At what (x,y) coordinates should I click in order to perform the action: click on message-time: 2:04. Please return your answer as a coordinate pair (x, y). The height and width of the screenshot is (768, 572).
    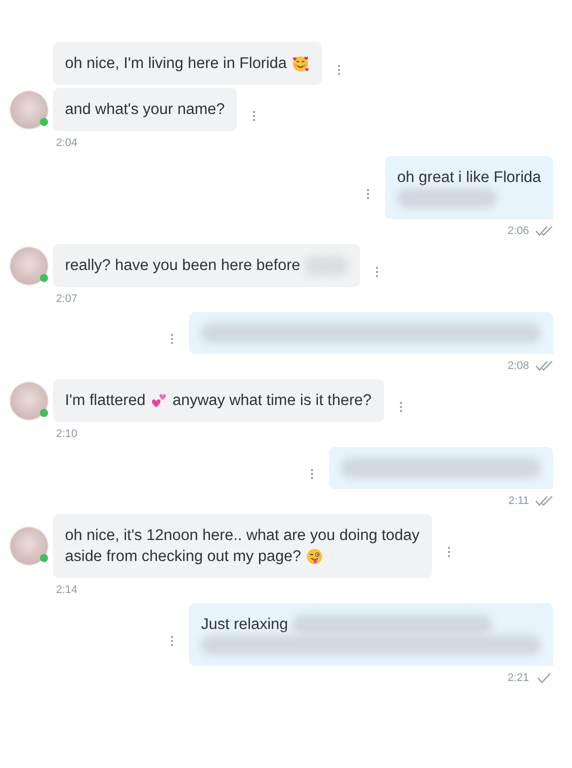
    Looking at the image, I should click on (67, 143).